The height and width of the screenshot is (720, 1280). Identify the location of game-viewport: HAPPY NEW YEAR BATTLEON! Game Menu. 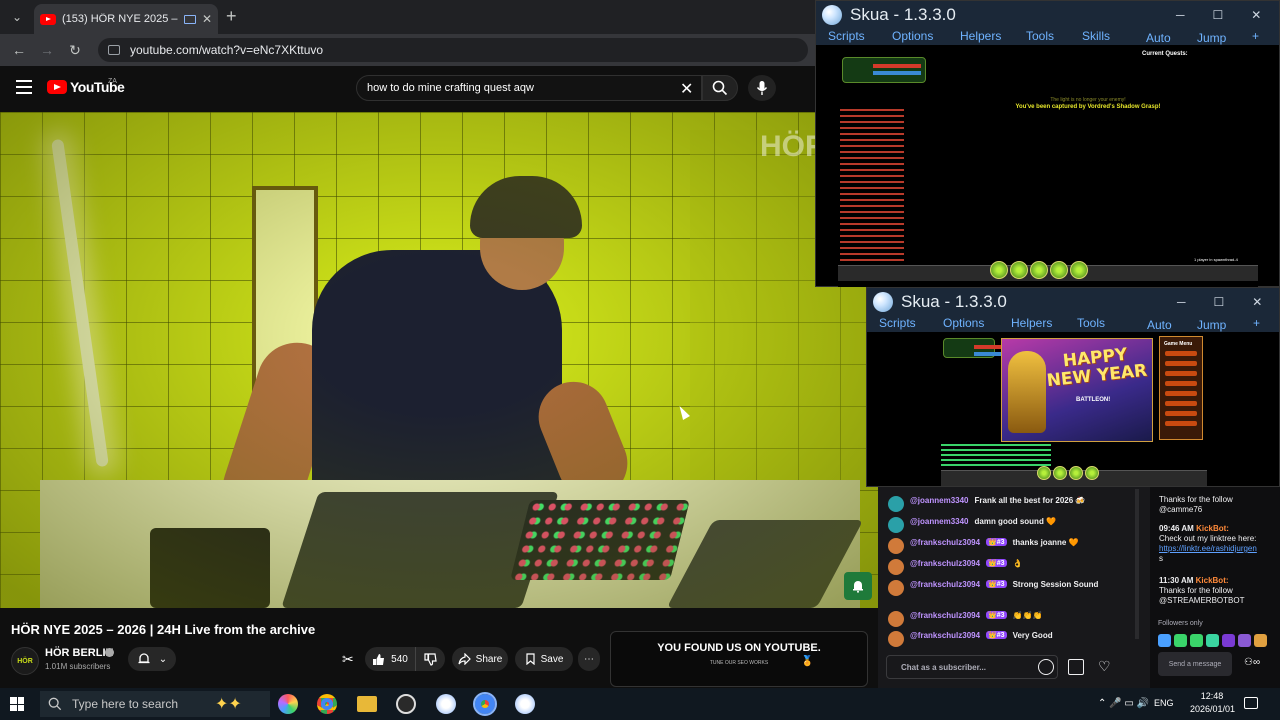
(1074, 410).